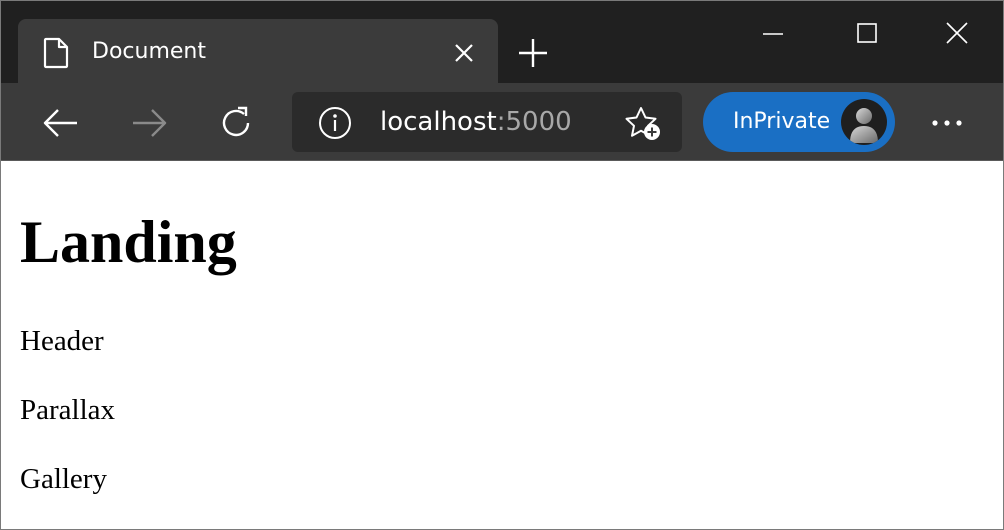 This screenshot has width=1004, height=530. What do you see at coordinates (957, 33) in the screenshot?
I see `close-window-icon` at bounding box center [957, 33].